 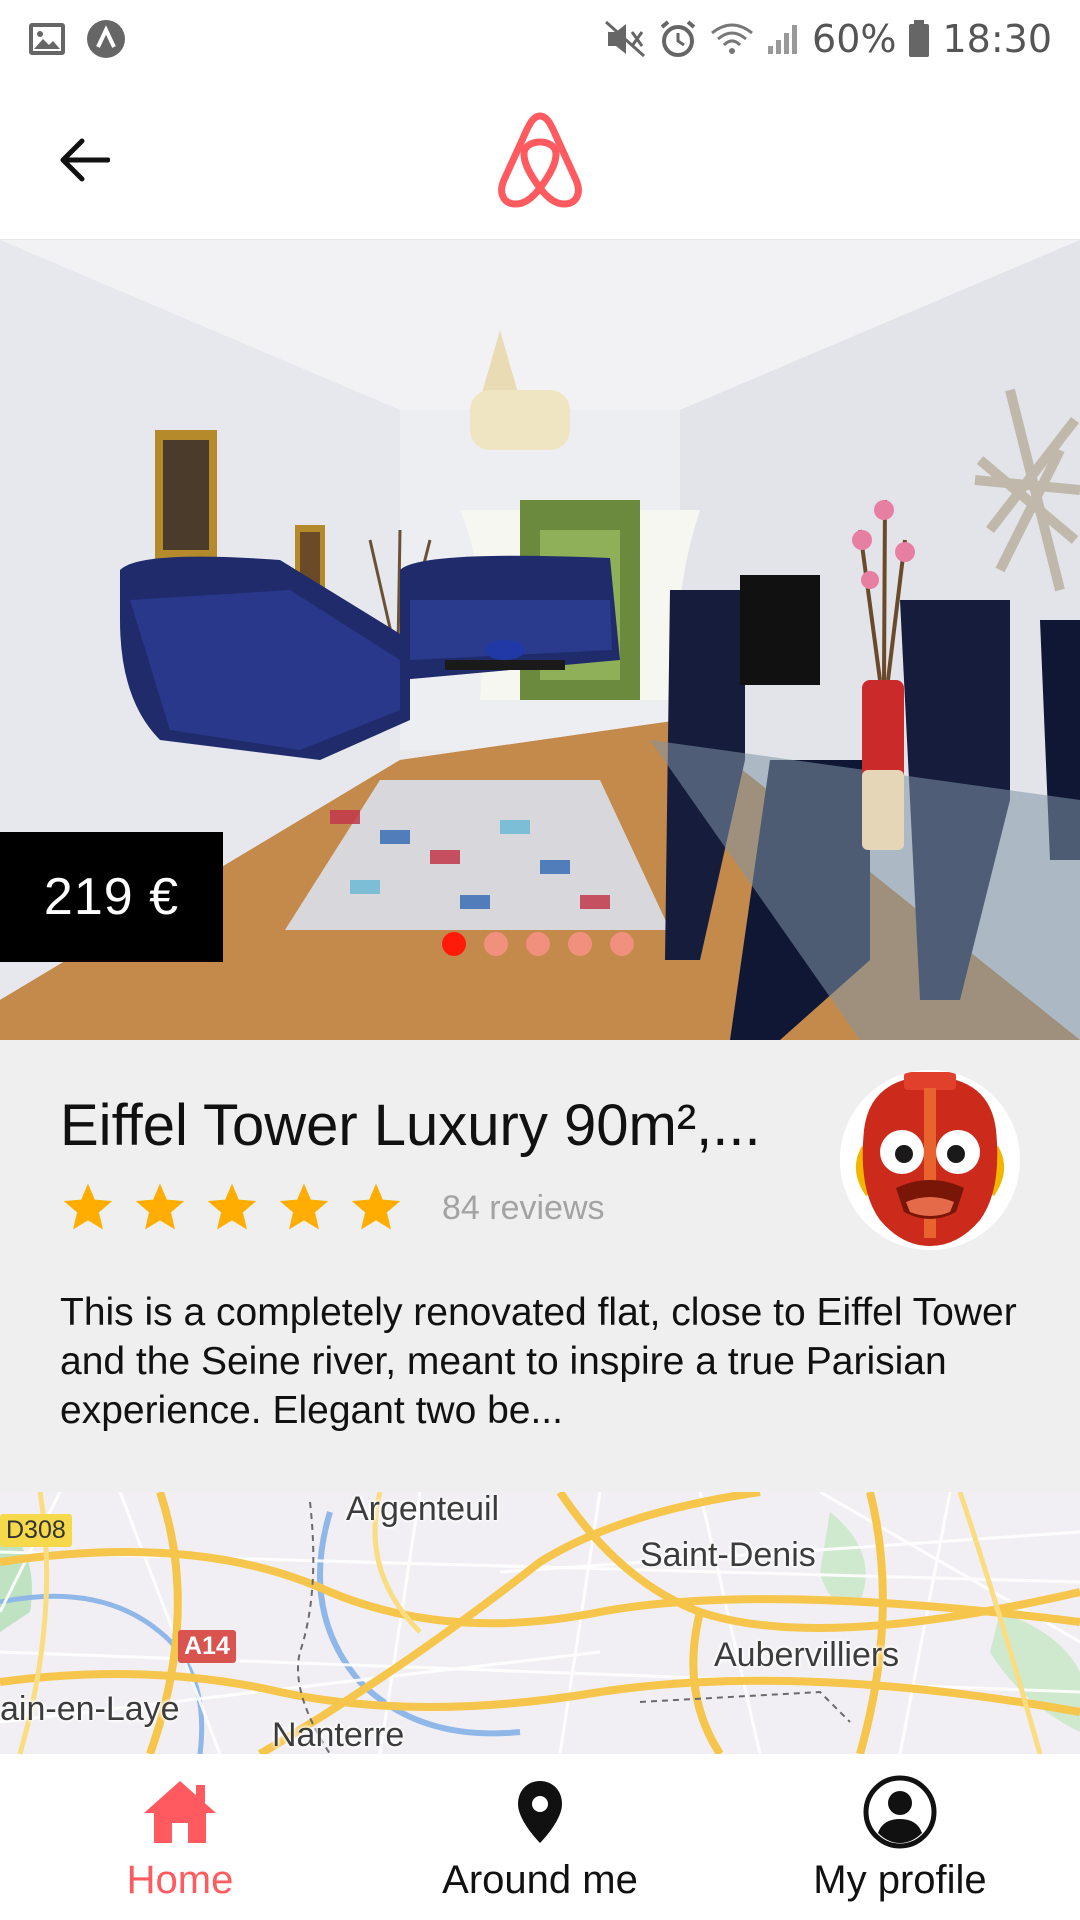 I want to click on nav-my-profile: My profile, so click(x=900, y=1837).